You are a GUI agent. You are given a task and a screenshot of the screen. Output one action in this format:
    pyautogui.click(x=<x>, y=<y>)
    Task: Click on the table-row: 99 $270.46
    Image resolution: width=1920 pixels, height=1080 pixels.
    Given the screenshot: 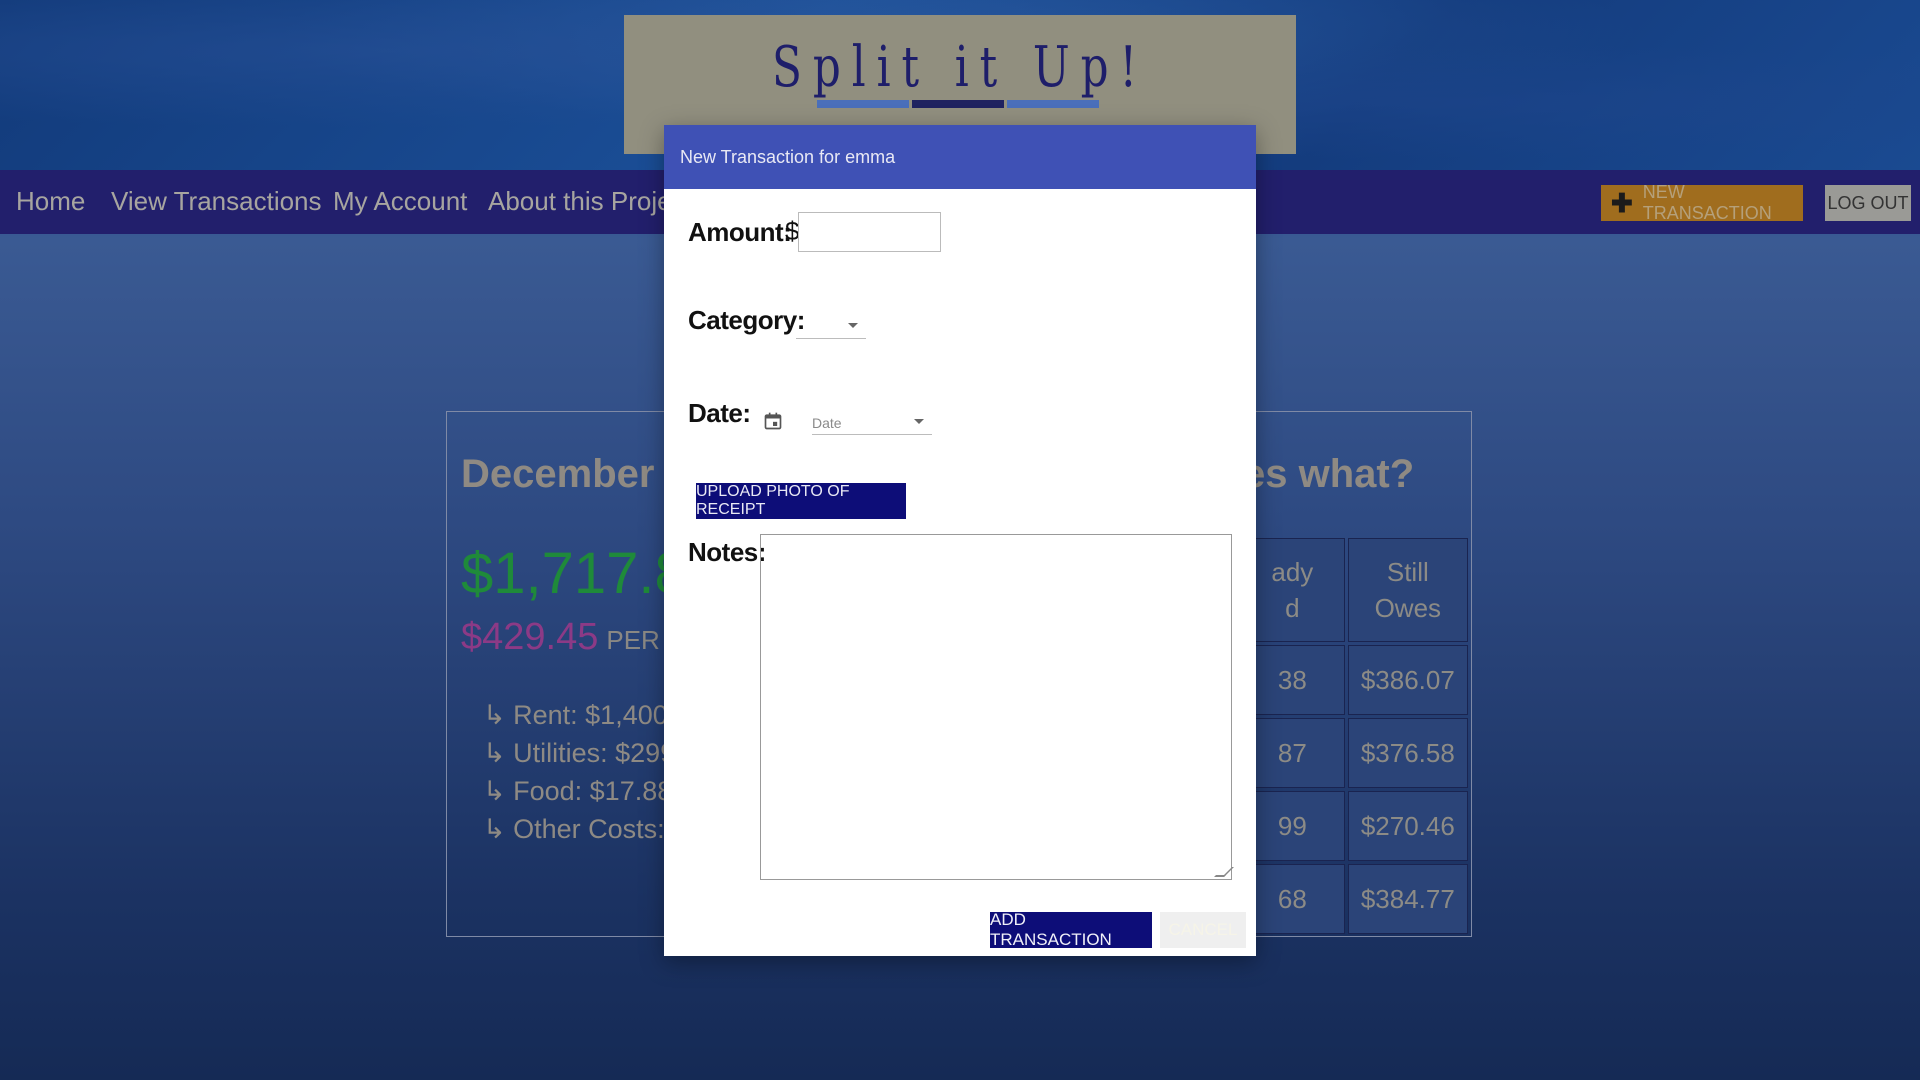 What is the action you would take?
    pyautogui.click(x=1354, y=826)
    